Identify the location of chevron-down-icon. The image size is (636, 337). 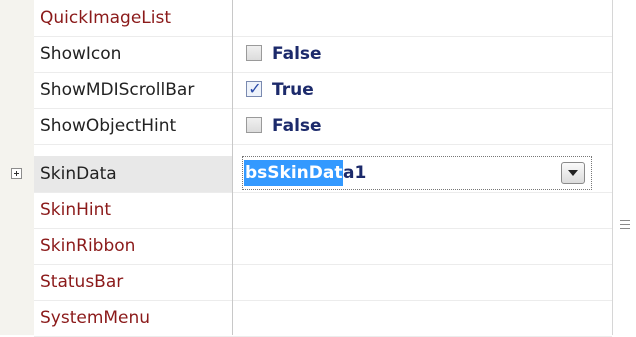
(573, 173).